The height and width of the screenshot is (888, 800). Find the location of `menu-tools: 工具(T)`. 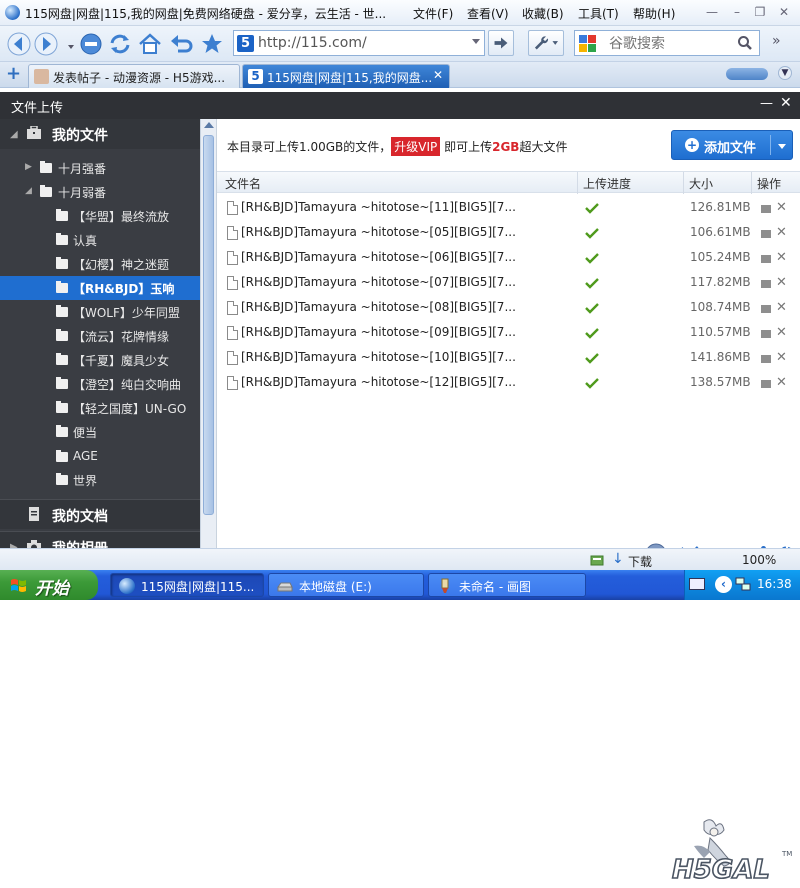

menu-tools: 工具(T) is located at coordinates (598, 13).